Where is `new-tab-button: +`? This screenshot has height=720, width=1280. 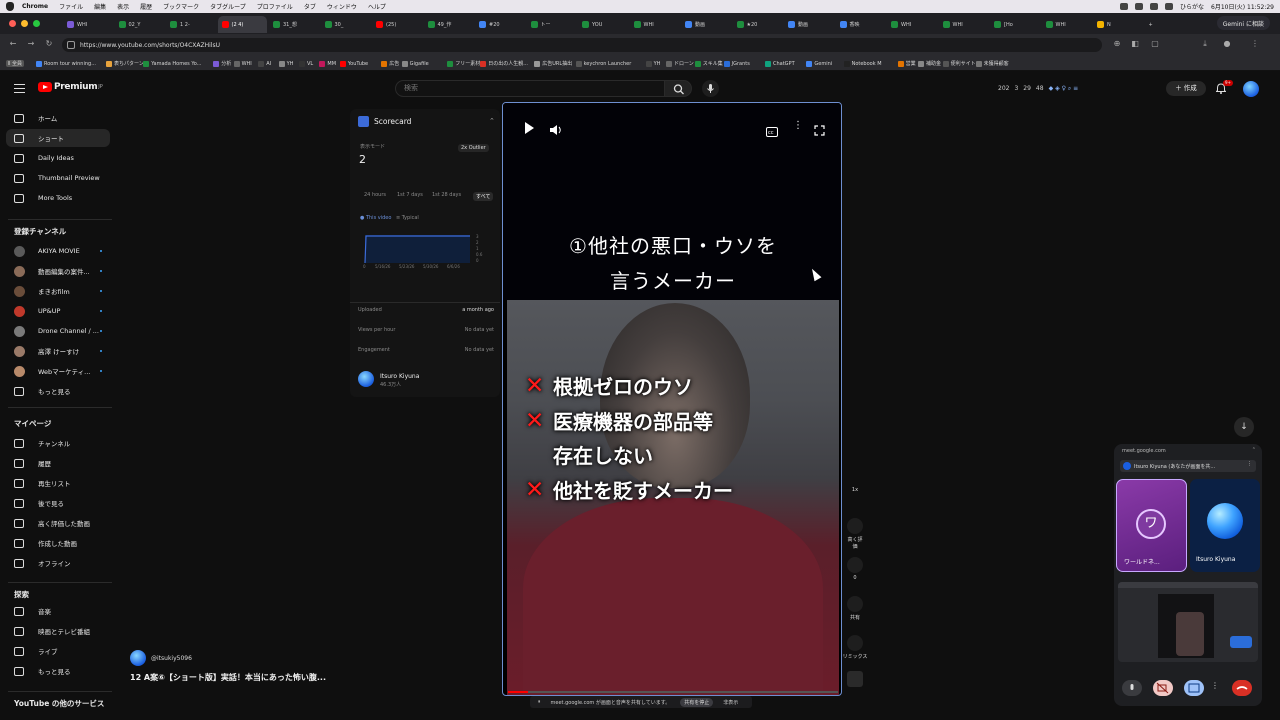 new-tab-button: + is located at coordinates (1151, 24).